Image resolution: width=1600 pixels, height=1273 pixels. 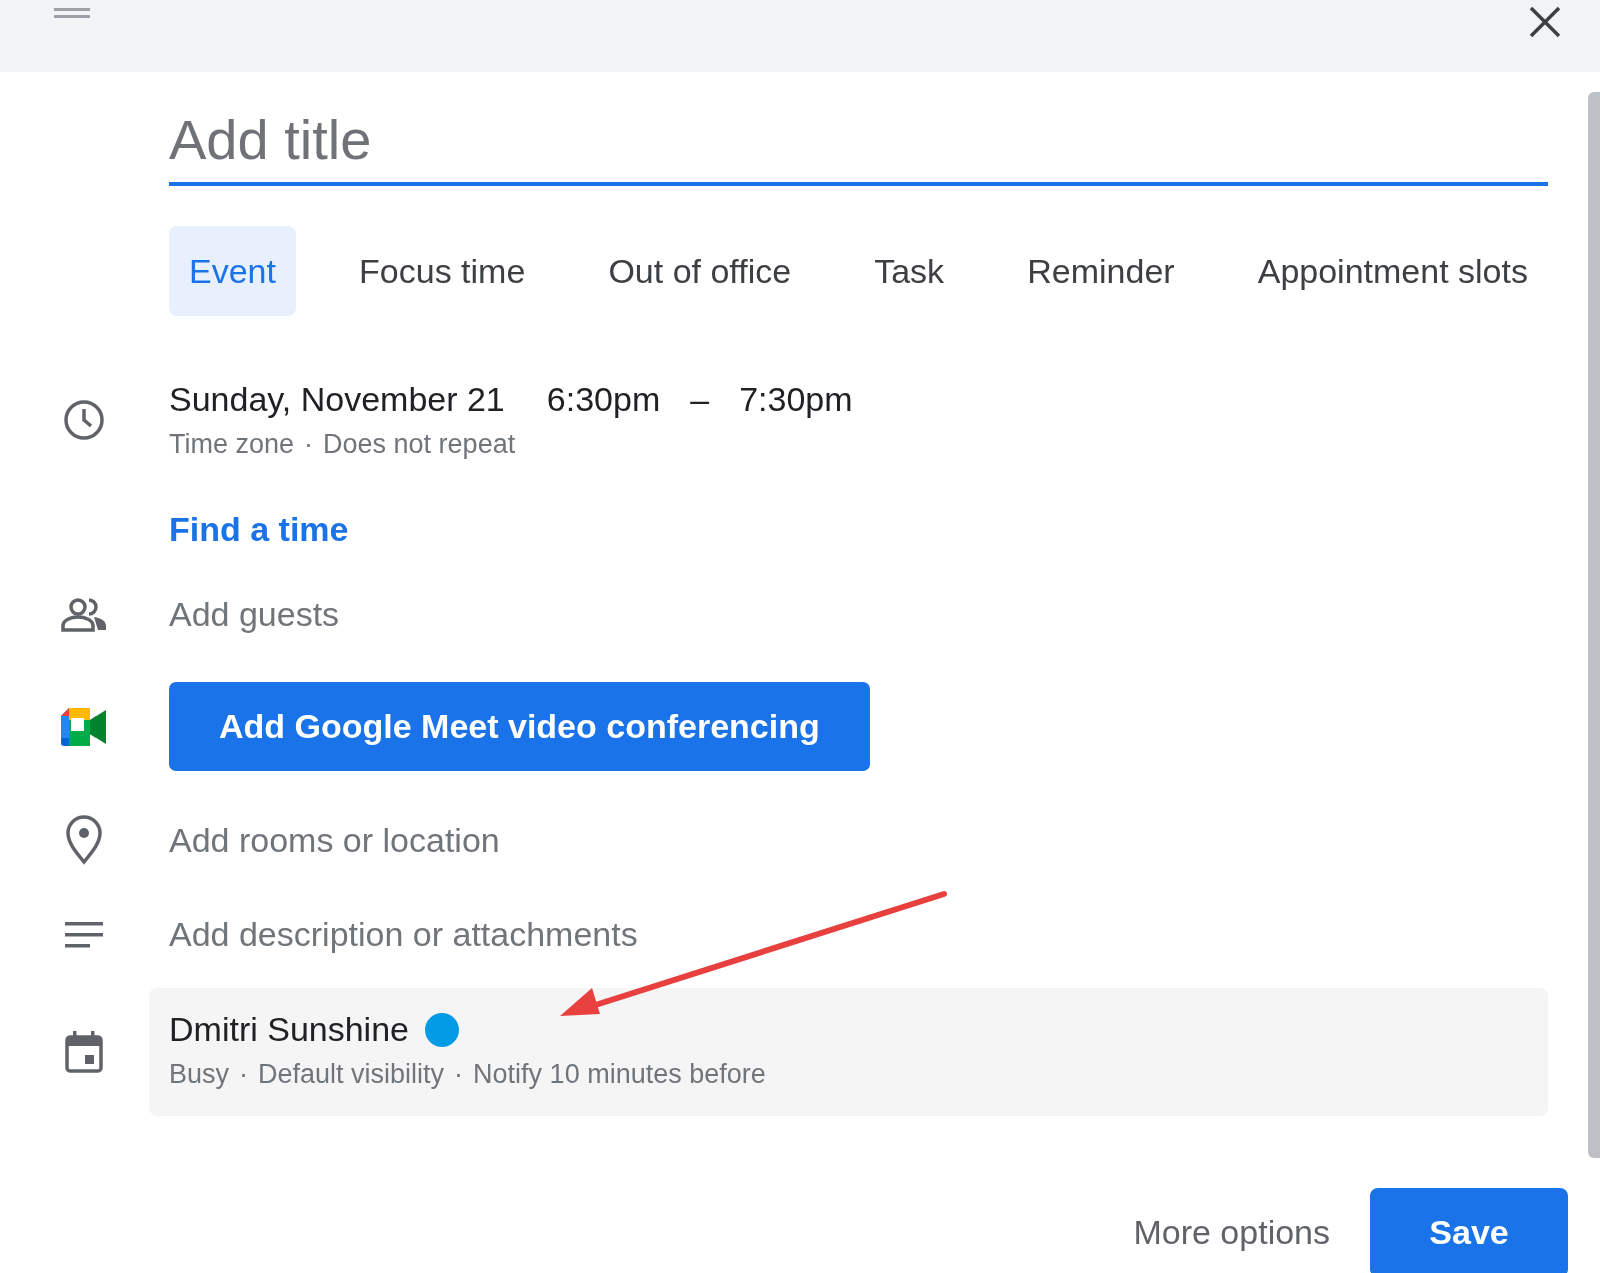 What do you see at coordinates (519, 726) in the screenshot?
I see `add-video-conferencing-button: Add Google Meet video conferencing` at bounding box center [519, 726].